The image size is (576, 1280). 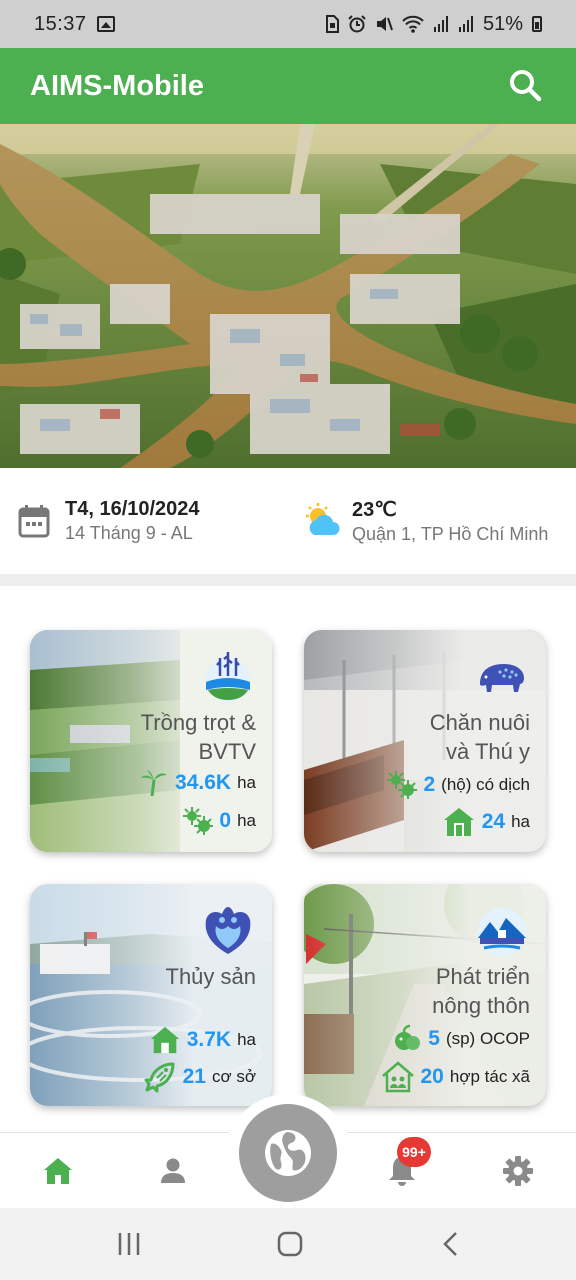 What do you see at coordinates (425, 521) in the screenshot?
I see `weather-block: 23℃ Quận 1, TP Hồ Chí Minh` at bounding box center [425, 521].